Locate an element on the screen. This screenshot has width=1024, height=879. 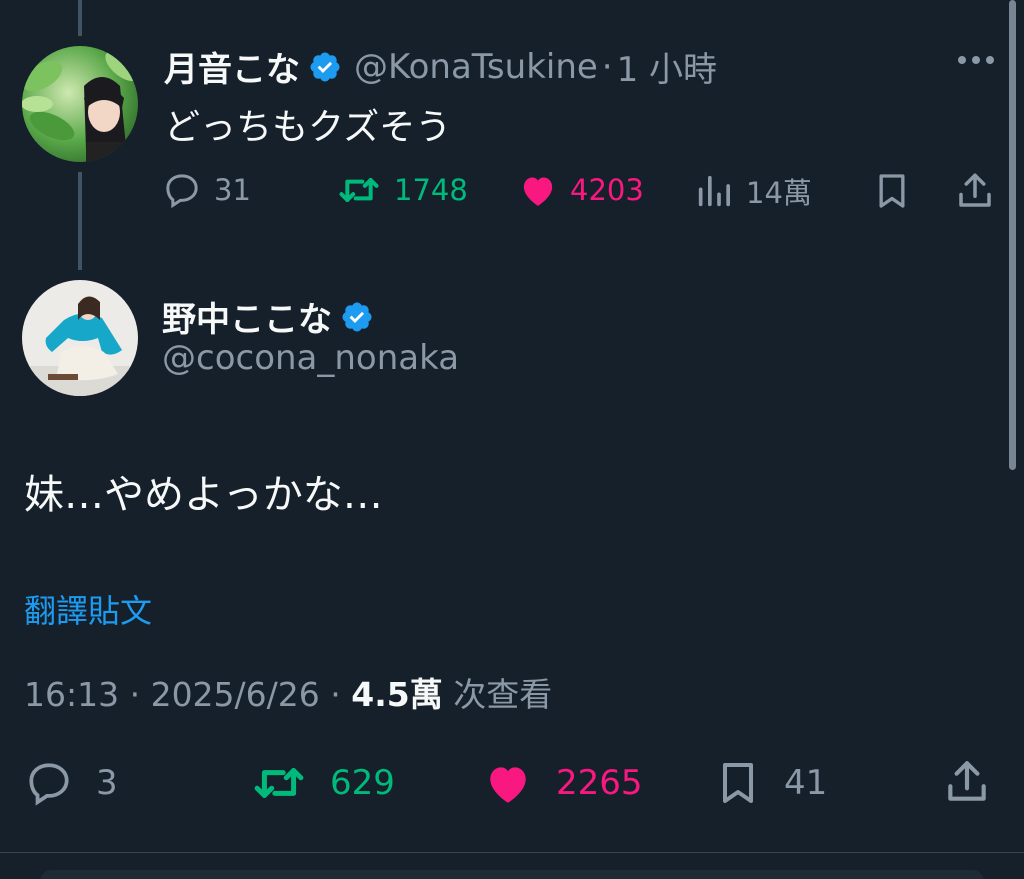
tweet-meta: 16:13 · 2025/6/26 · 4.5萬 次查看 is located at coordinates (288, 692).